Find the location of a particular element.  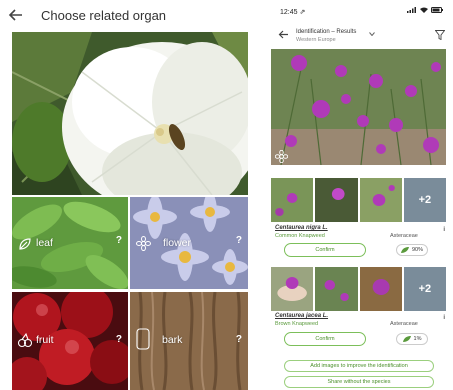

organ-tile-bark: bark ? is located at coordinates (189, 341).